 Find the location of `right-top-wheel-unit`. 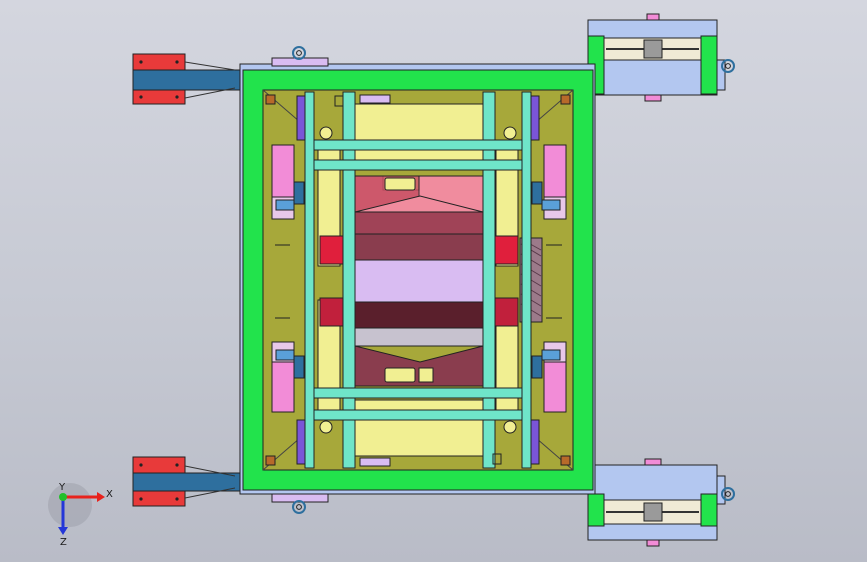

right-top-wheel-unit is located at coordinates (661, 57).